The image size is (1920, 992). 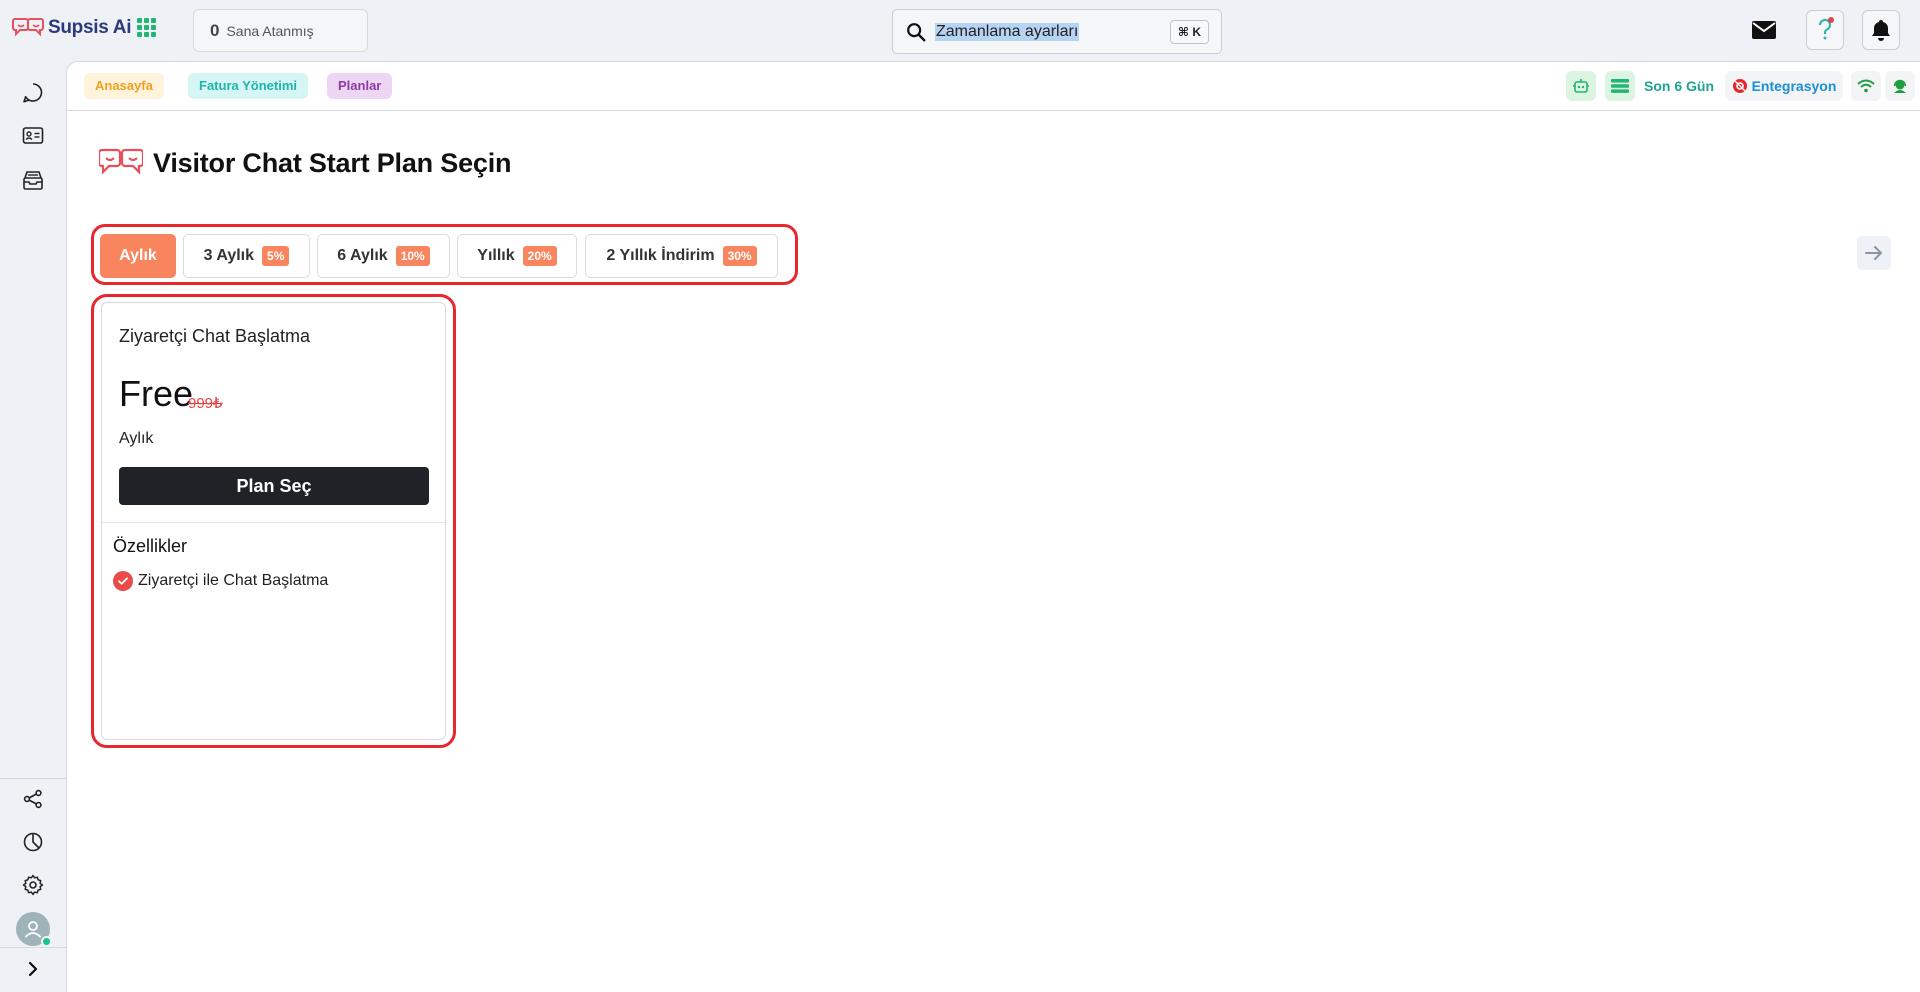 What do you see at coordinates (276, 256) in the screenshot?
I see `discount-badge: 5%` at bounding box center [276, 256].